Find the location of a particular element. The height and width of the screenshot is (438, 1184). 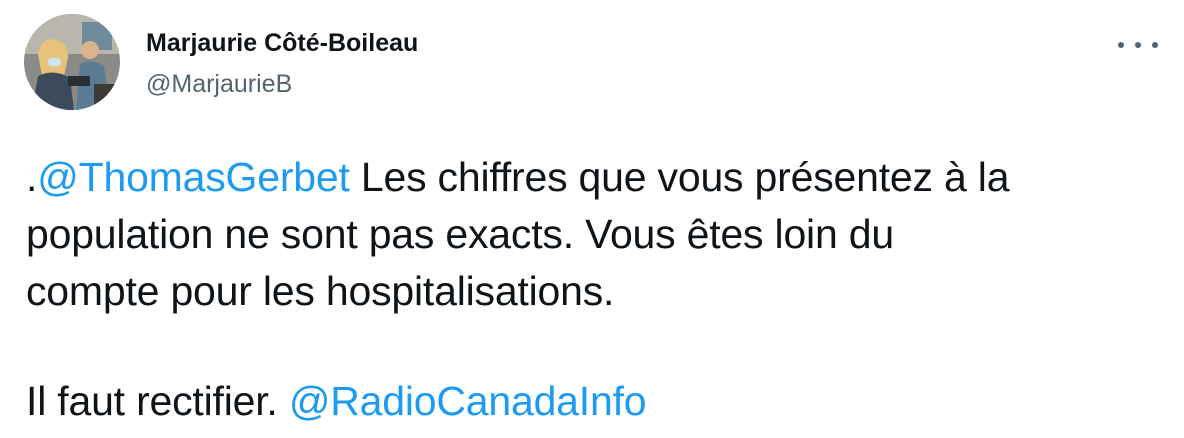

avatar is located at coordinates (72, 62).